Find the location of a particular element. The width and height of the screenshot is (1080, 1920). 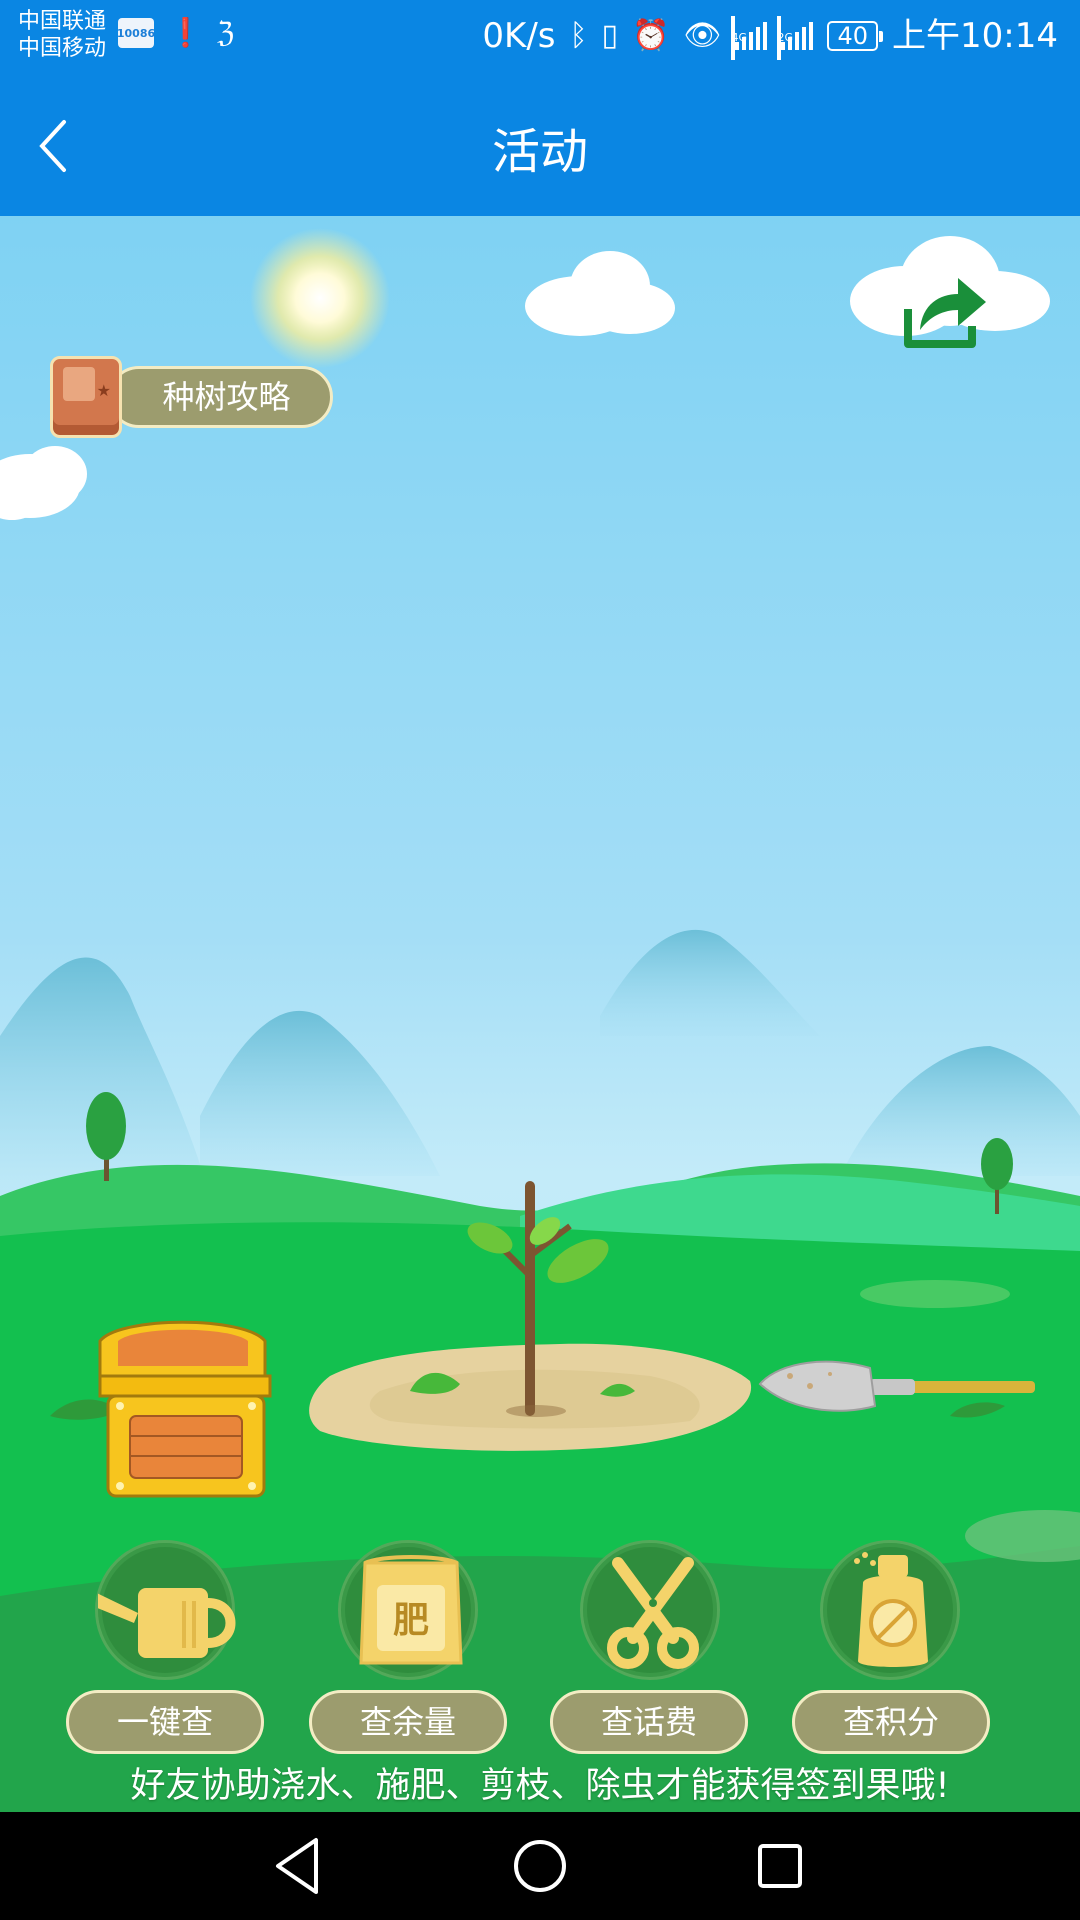

nav-back-button is located at coordinates (300, 1866).